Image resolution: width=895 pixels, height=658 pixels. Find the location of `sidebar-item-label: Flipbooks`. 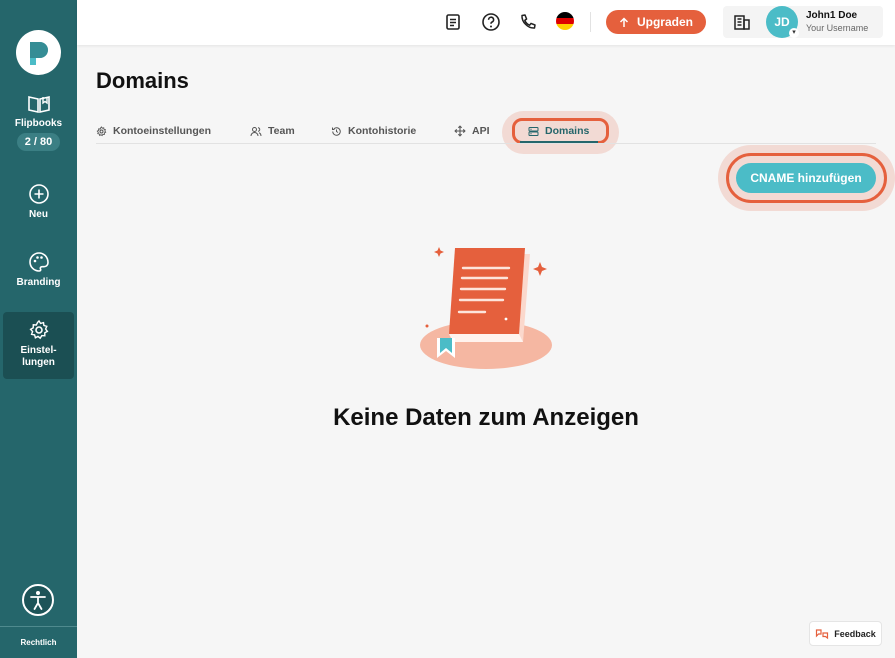

sidebar-item-label: Flipbooks is located at coordinates (38, 123).